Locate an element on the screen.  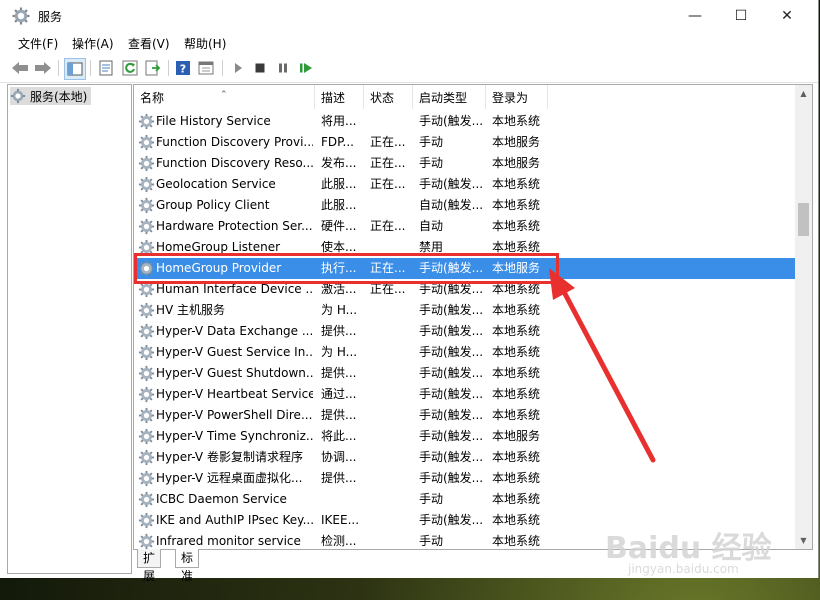
watermark-url: jingyan.baidu.com is located at coordinates (683, 569).